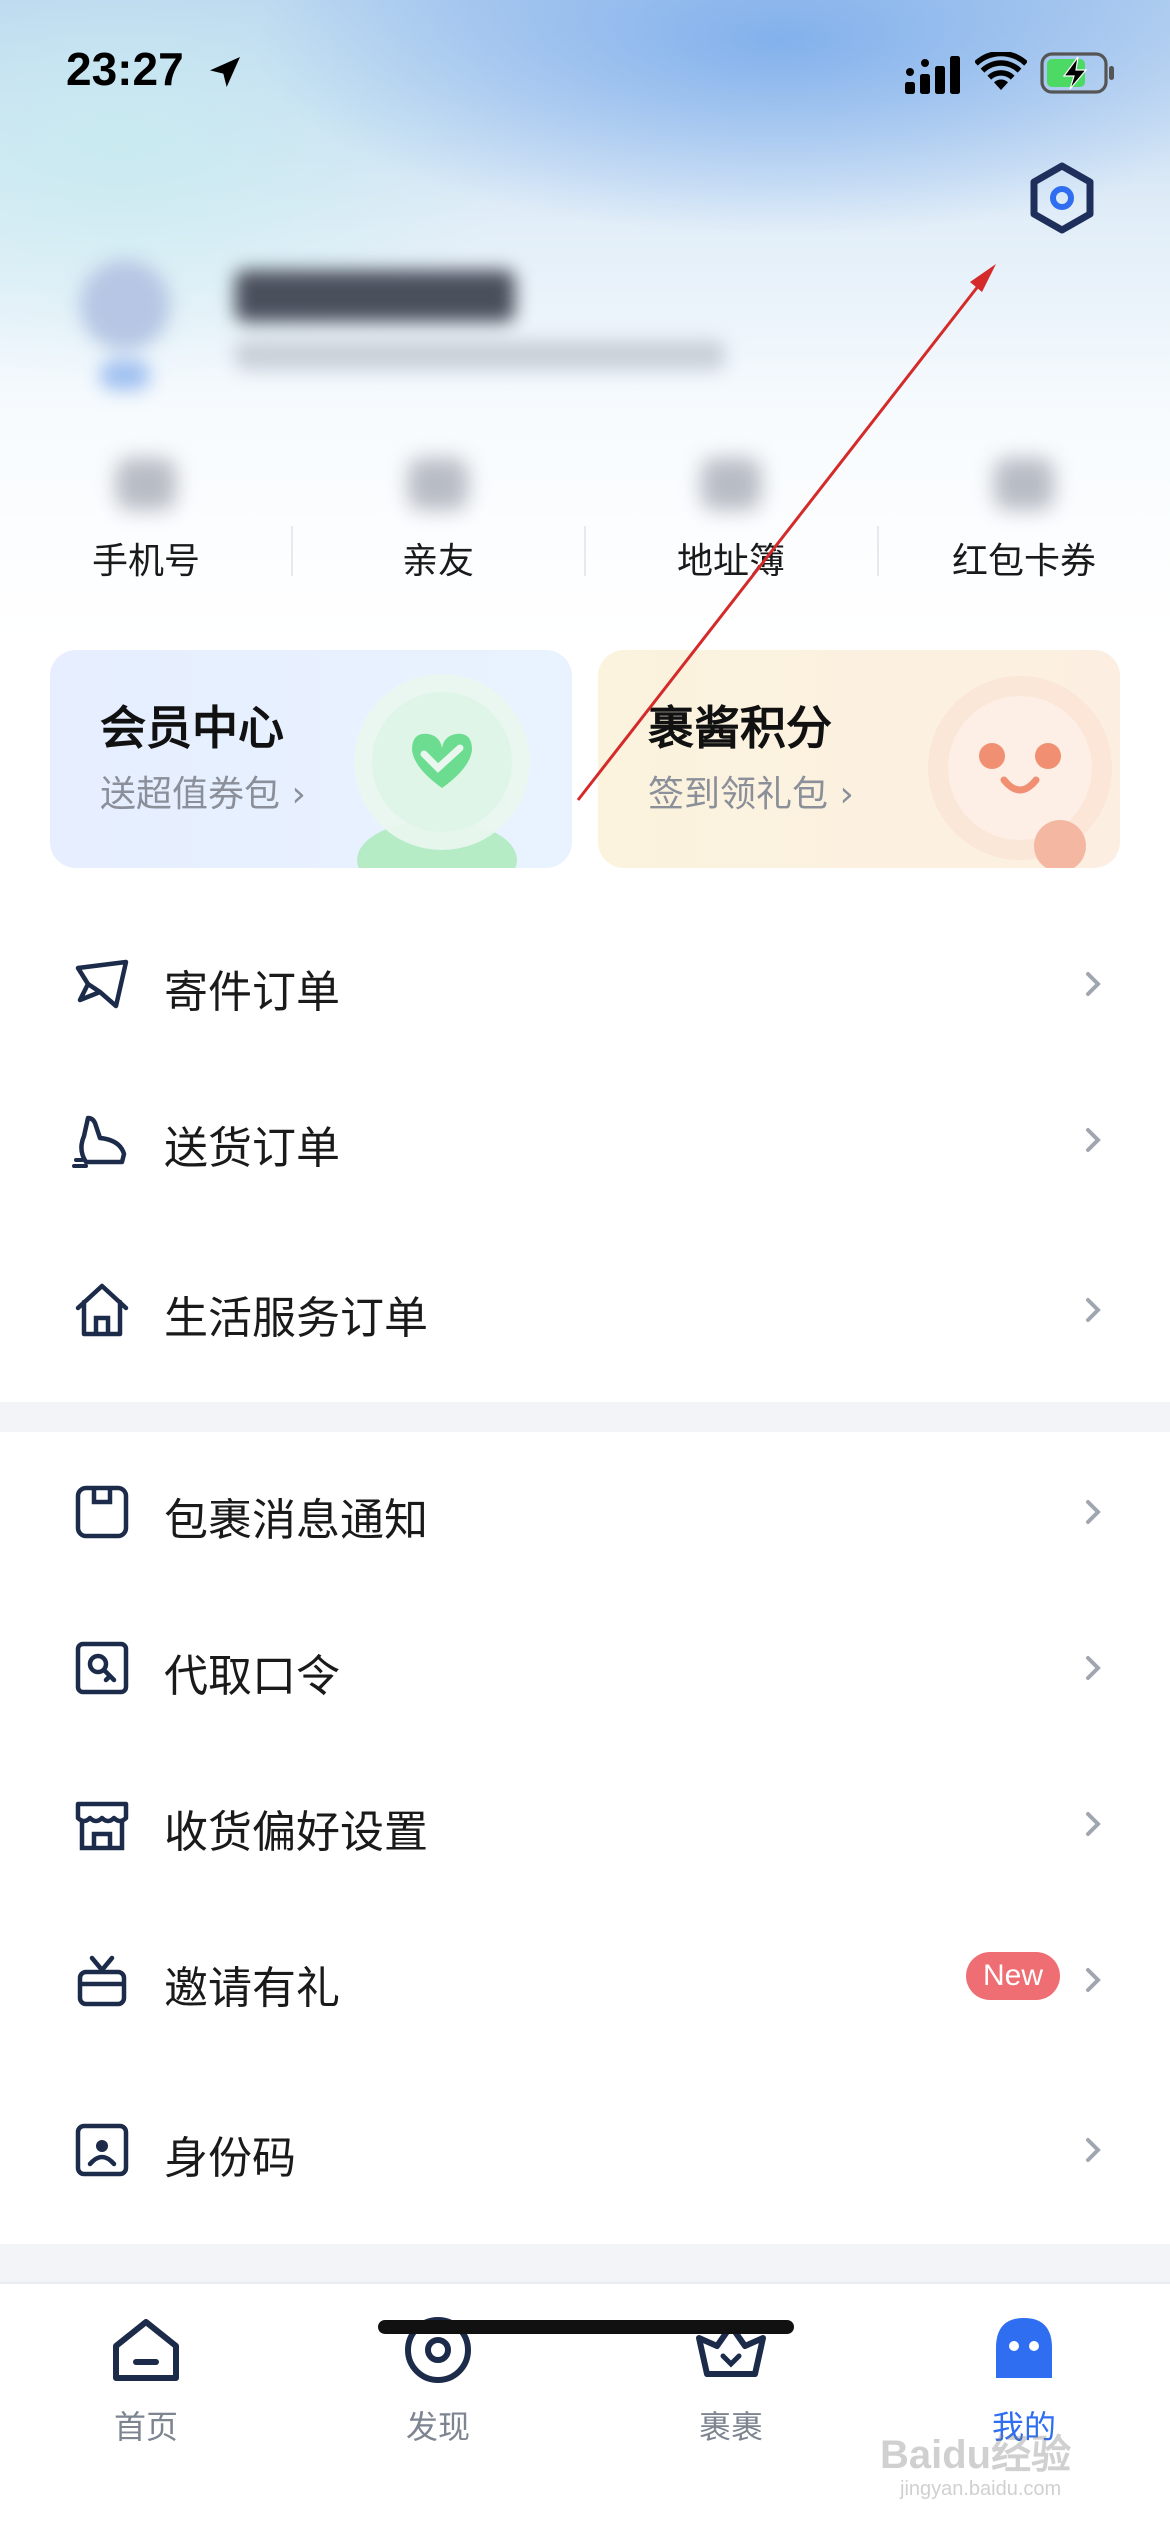  I want to click on delivery-boot-icon, so click(99, 1141).